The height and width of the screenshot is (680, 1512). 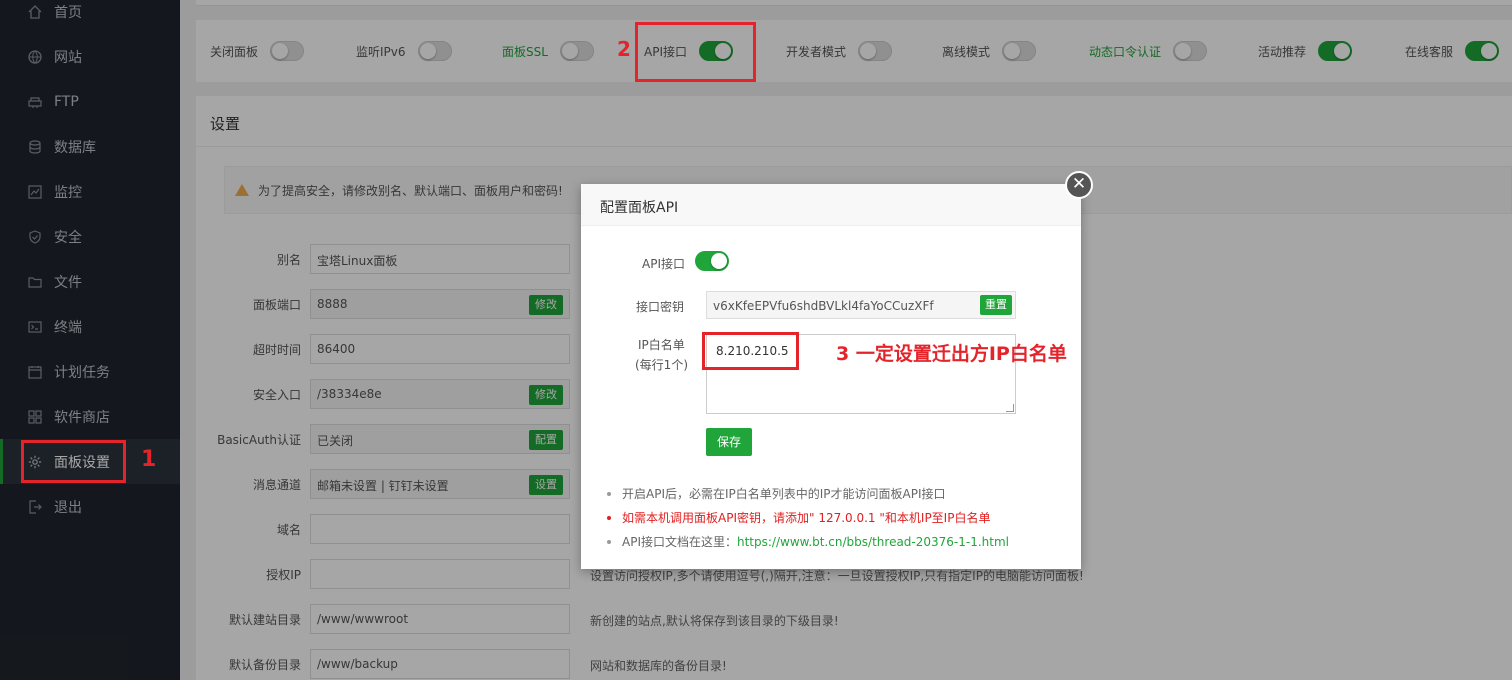 What do you see at coordinates (1010, 408) in the screenshot?
I see `resize-grip-icon` at bounding box center [1010, 408].